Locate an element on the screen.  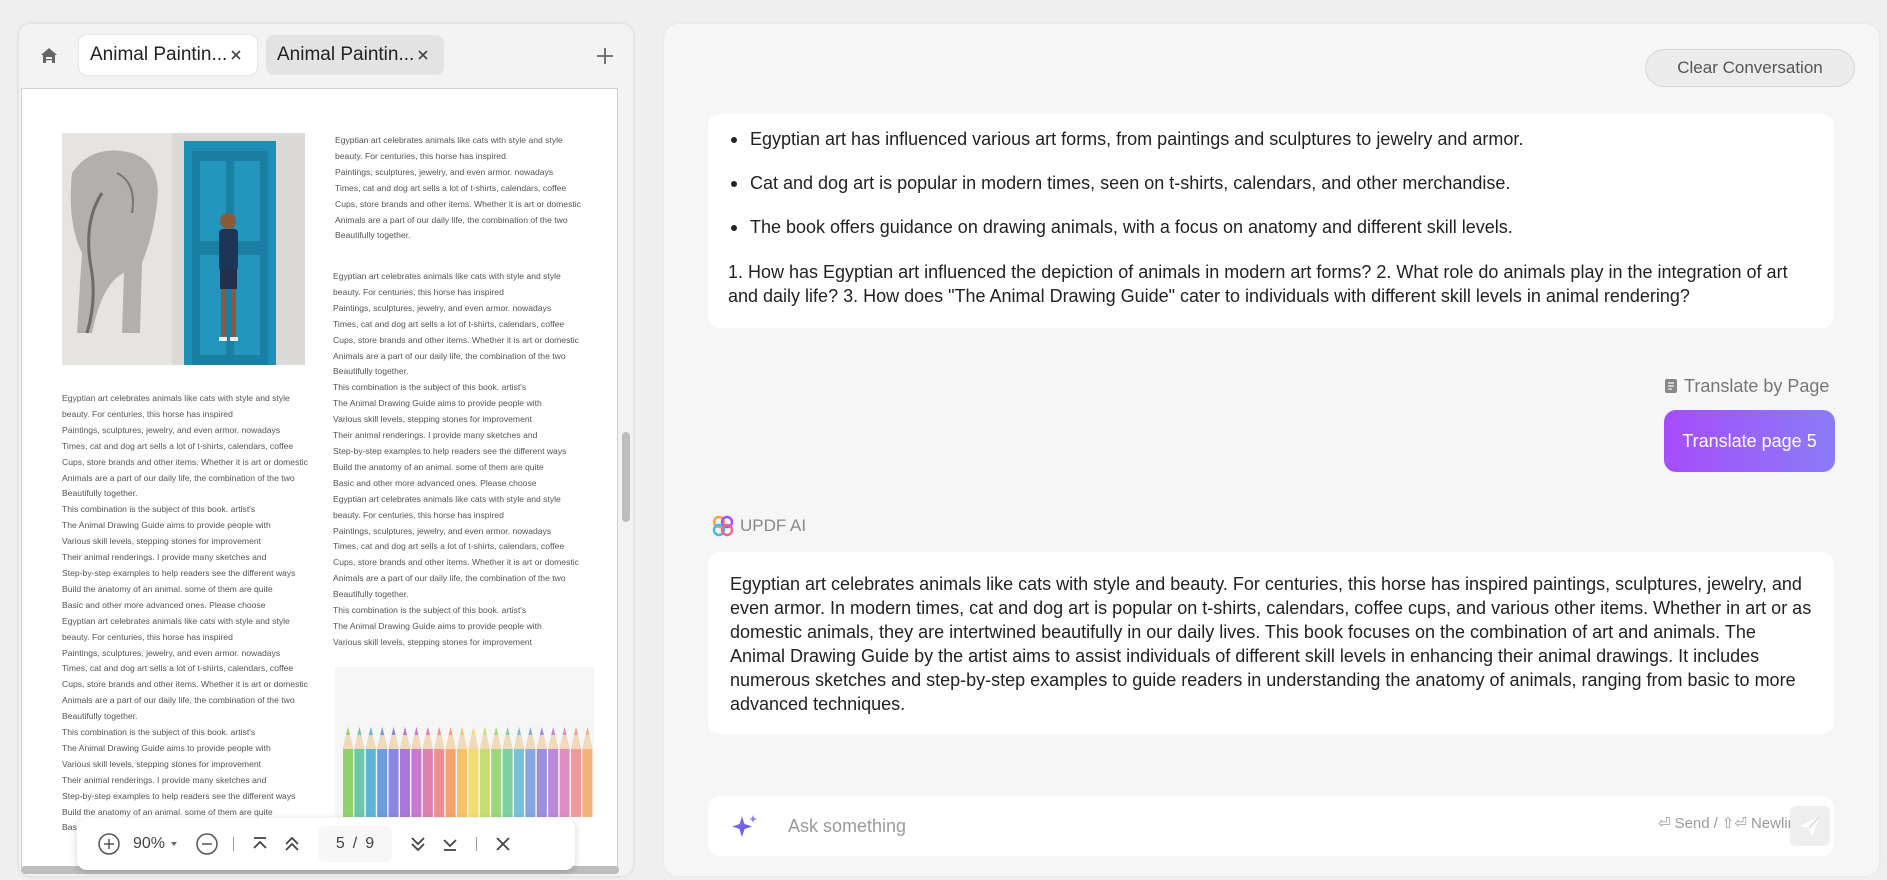
home-button is located at coordinates (49, 56).